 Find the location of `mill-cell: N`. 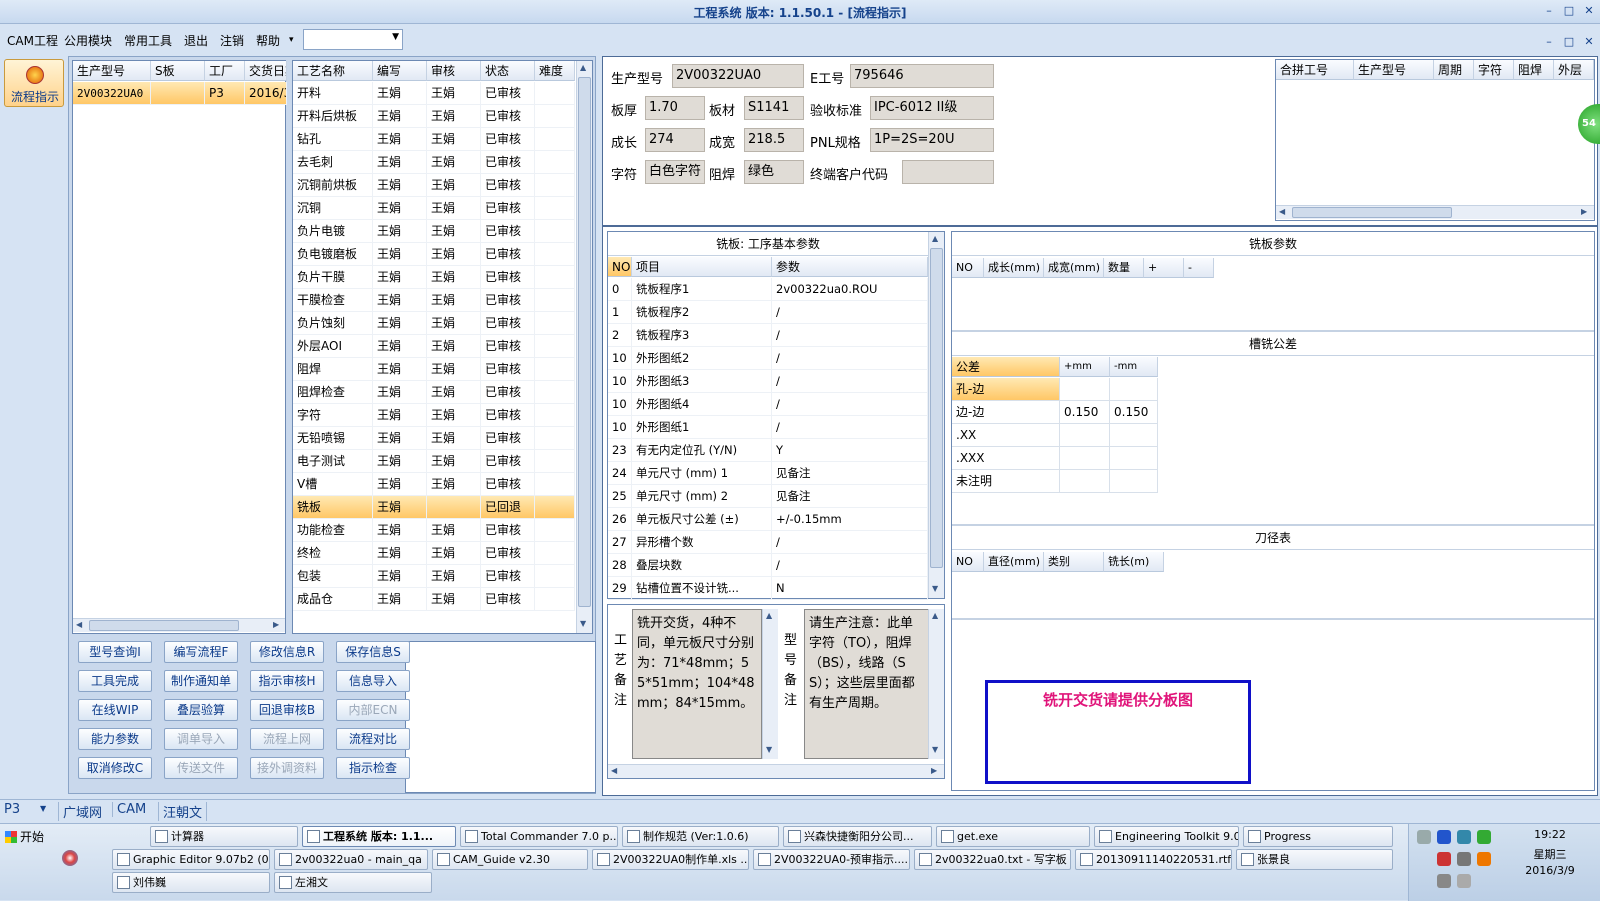

mill-cell: N is located at coordinates (850, 588).